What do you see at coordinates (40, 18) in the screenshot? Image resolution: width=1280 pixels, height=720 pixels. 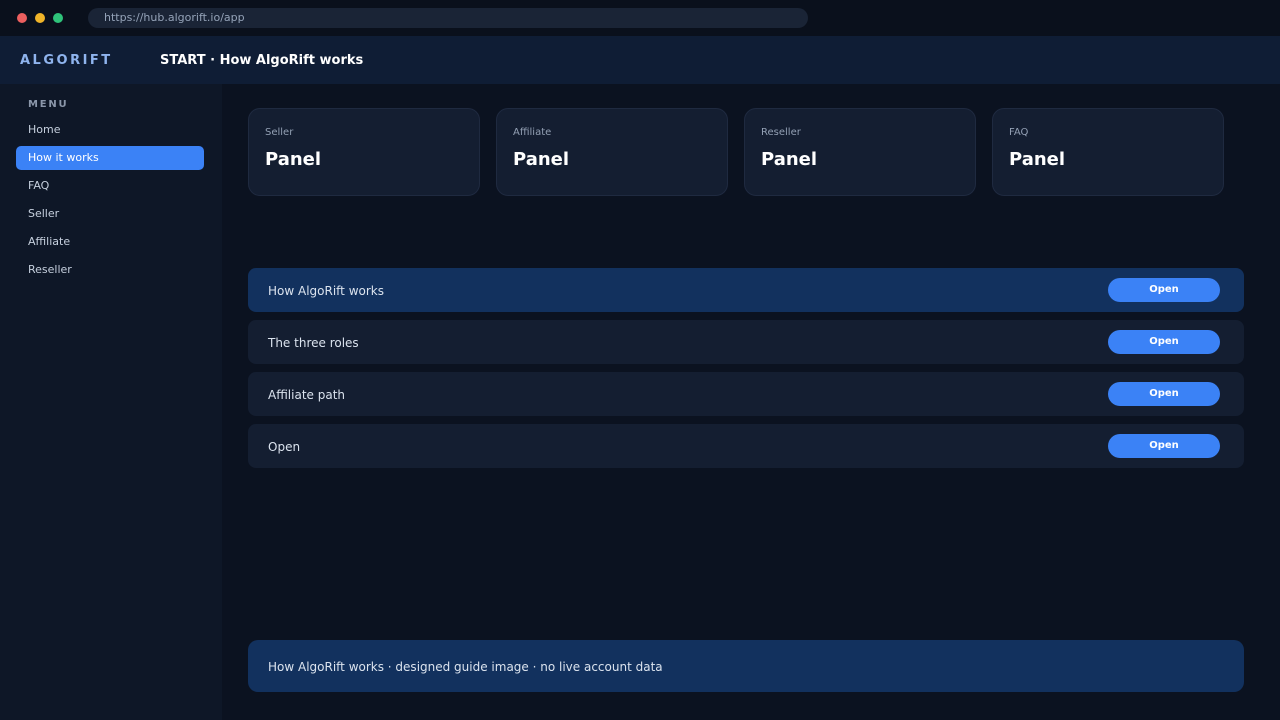 I see `window-minimize-dot` at bounding box center [40, 18].